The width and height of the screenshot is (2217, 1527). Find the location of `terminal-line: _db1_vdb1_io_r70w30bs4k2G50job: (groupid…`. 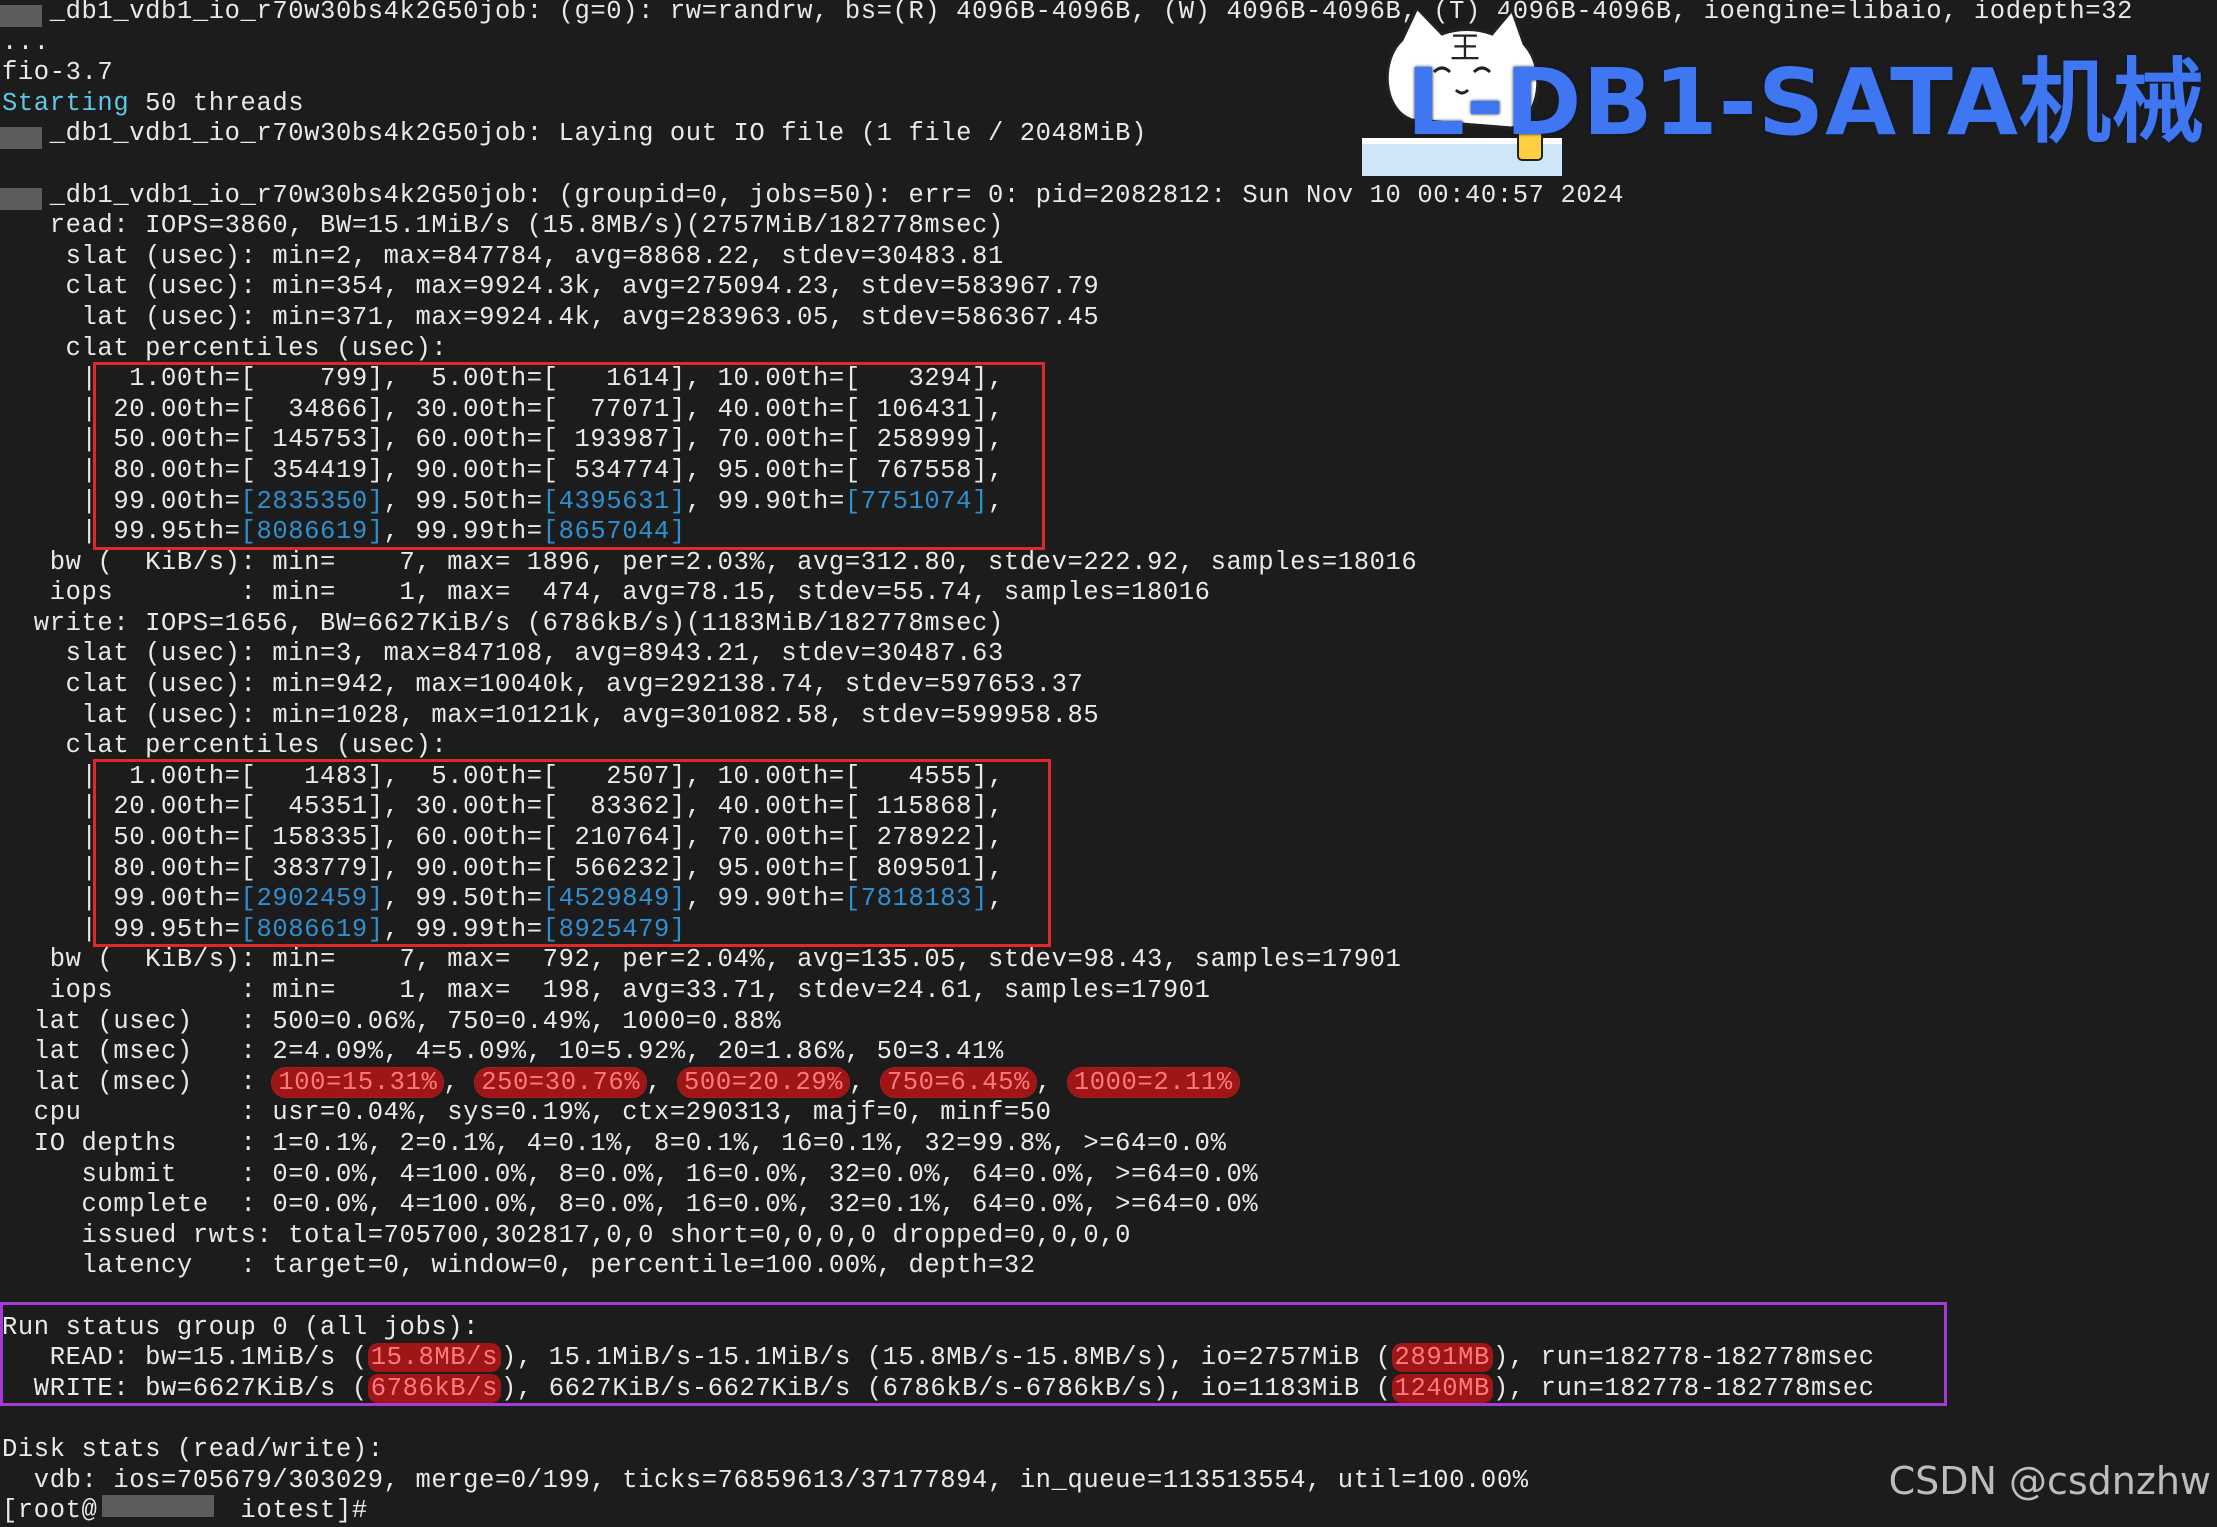

terminal-line: _db1_vdb1_io_r70w30bs4k2G50job: (groupid… is located at coordinates (813, 195).